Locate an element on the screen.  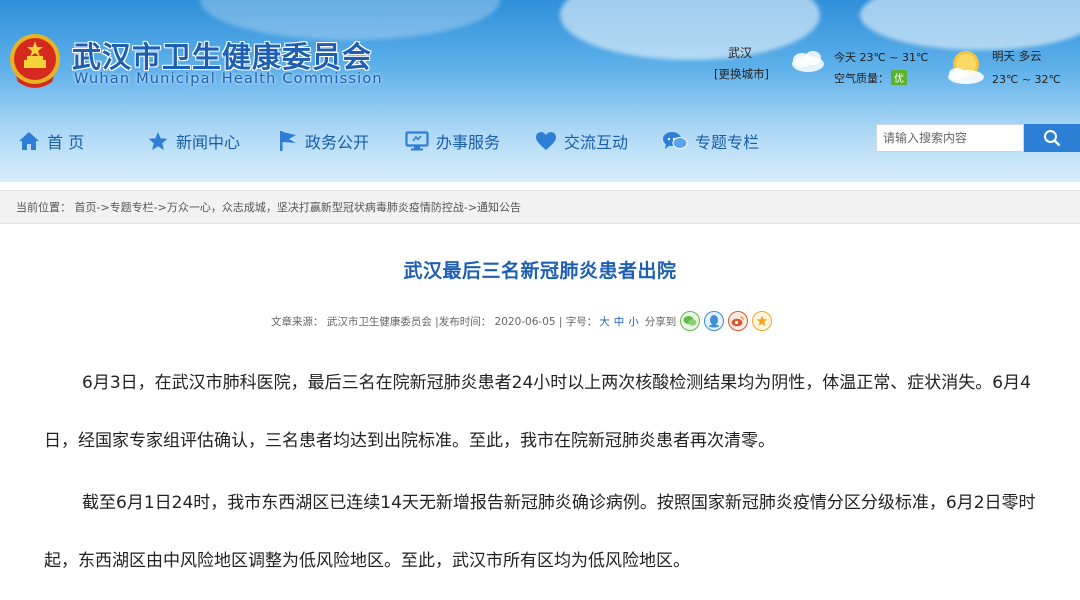
search-icon is located at coordinates (1052, 138).